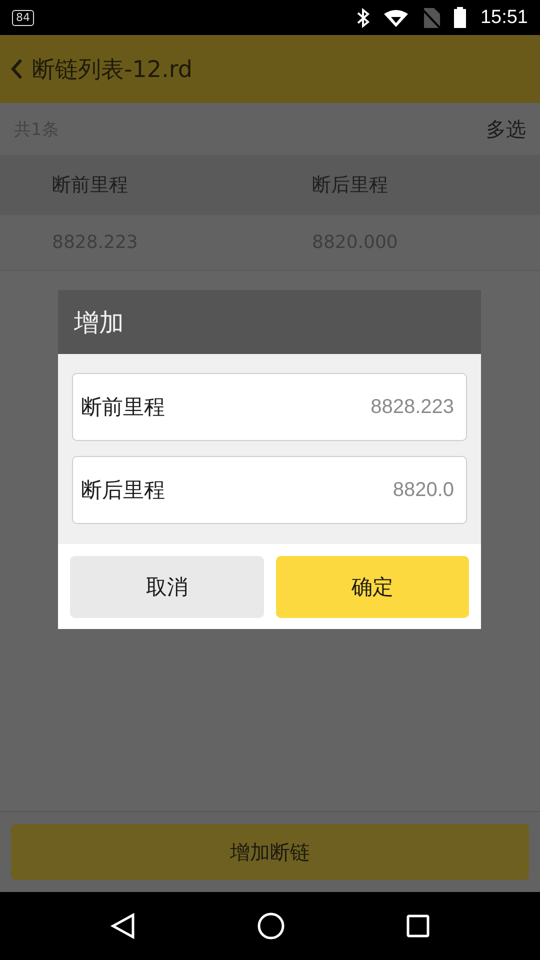 The height and width of the screenshot is (960, 540). Describe the element at coordinates (460, 17) in the screenshot. I see `battery-icon` at that location.